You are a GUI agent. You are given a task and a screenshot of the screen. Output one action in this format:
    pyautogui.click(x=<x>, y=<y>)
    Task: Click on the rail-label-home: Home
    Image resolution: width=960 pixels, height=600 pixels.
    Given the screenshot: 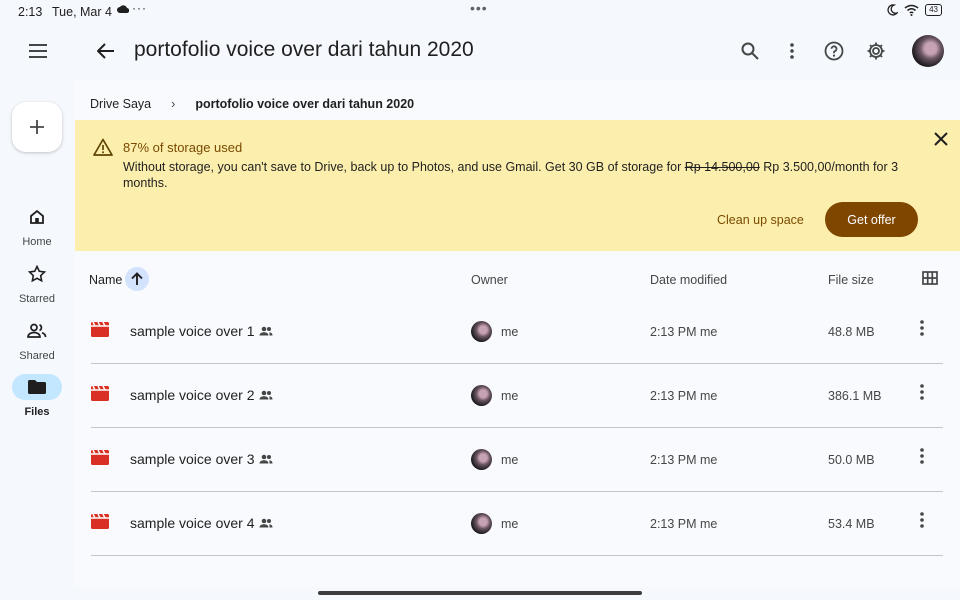 What is the action you would take?
    pyautogui.click(x=37, y=242)
    